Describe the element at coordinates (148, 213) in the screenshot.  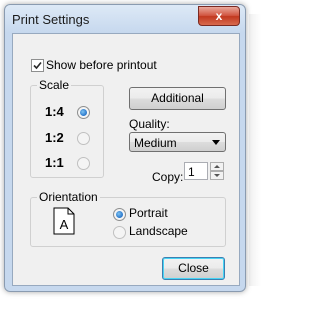
I see `portrait-label: Portrait` at that location.